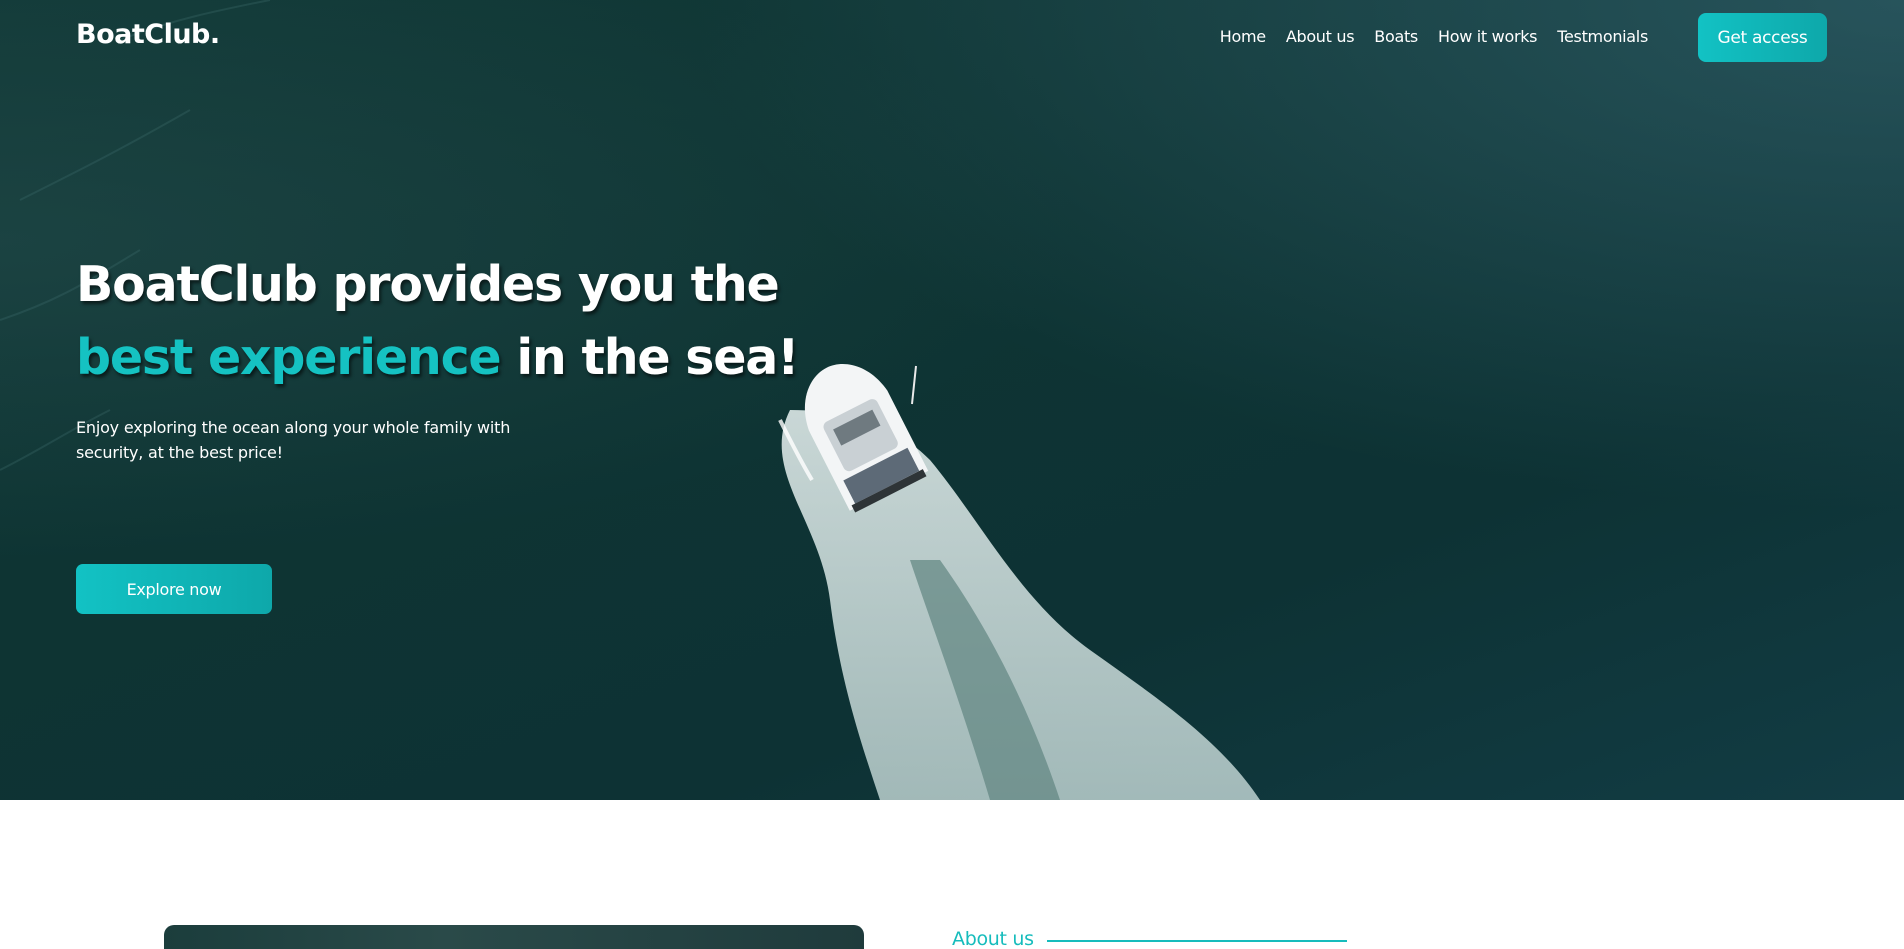 The width and height of the screenshot is (1904, 949). What do you see at coordinates (1762, 37) in the screenshot?
I see `get-access-button: Get access` at bounding box center [1762, 37].